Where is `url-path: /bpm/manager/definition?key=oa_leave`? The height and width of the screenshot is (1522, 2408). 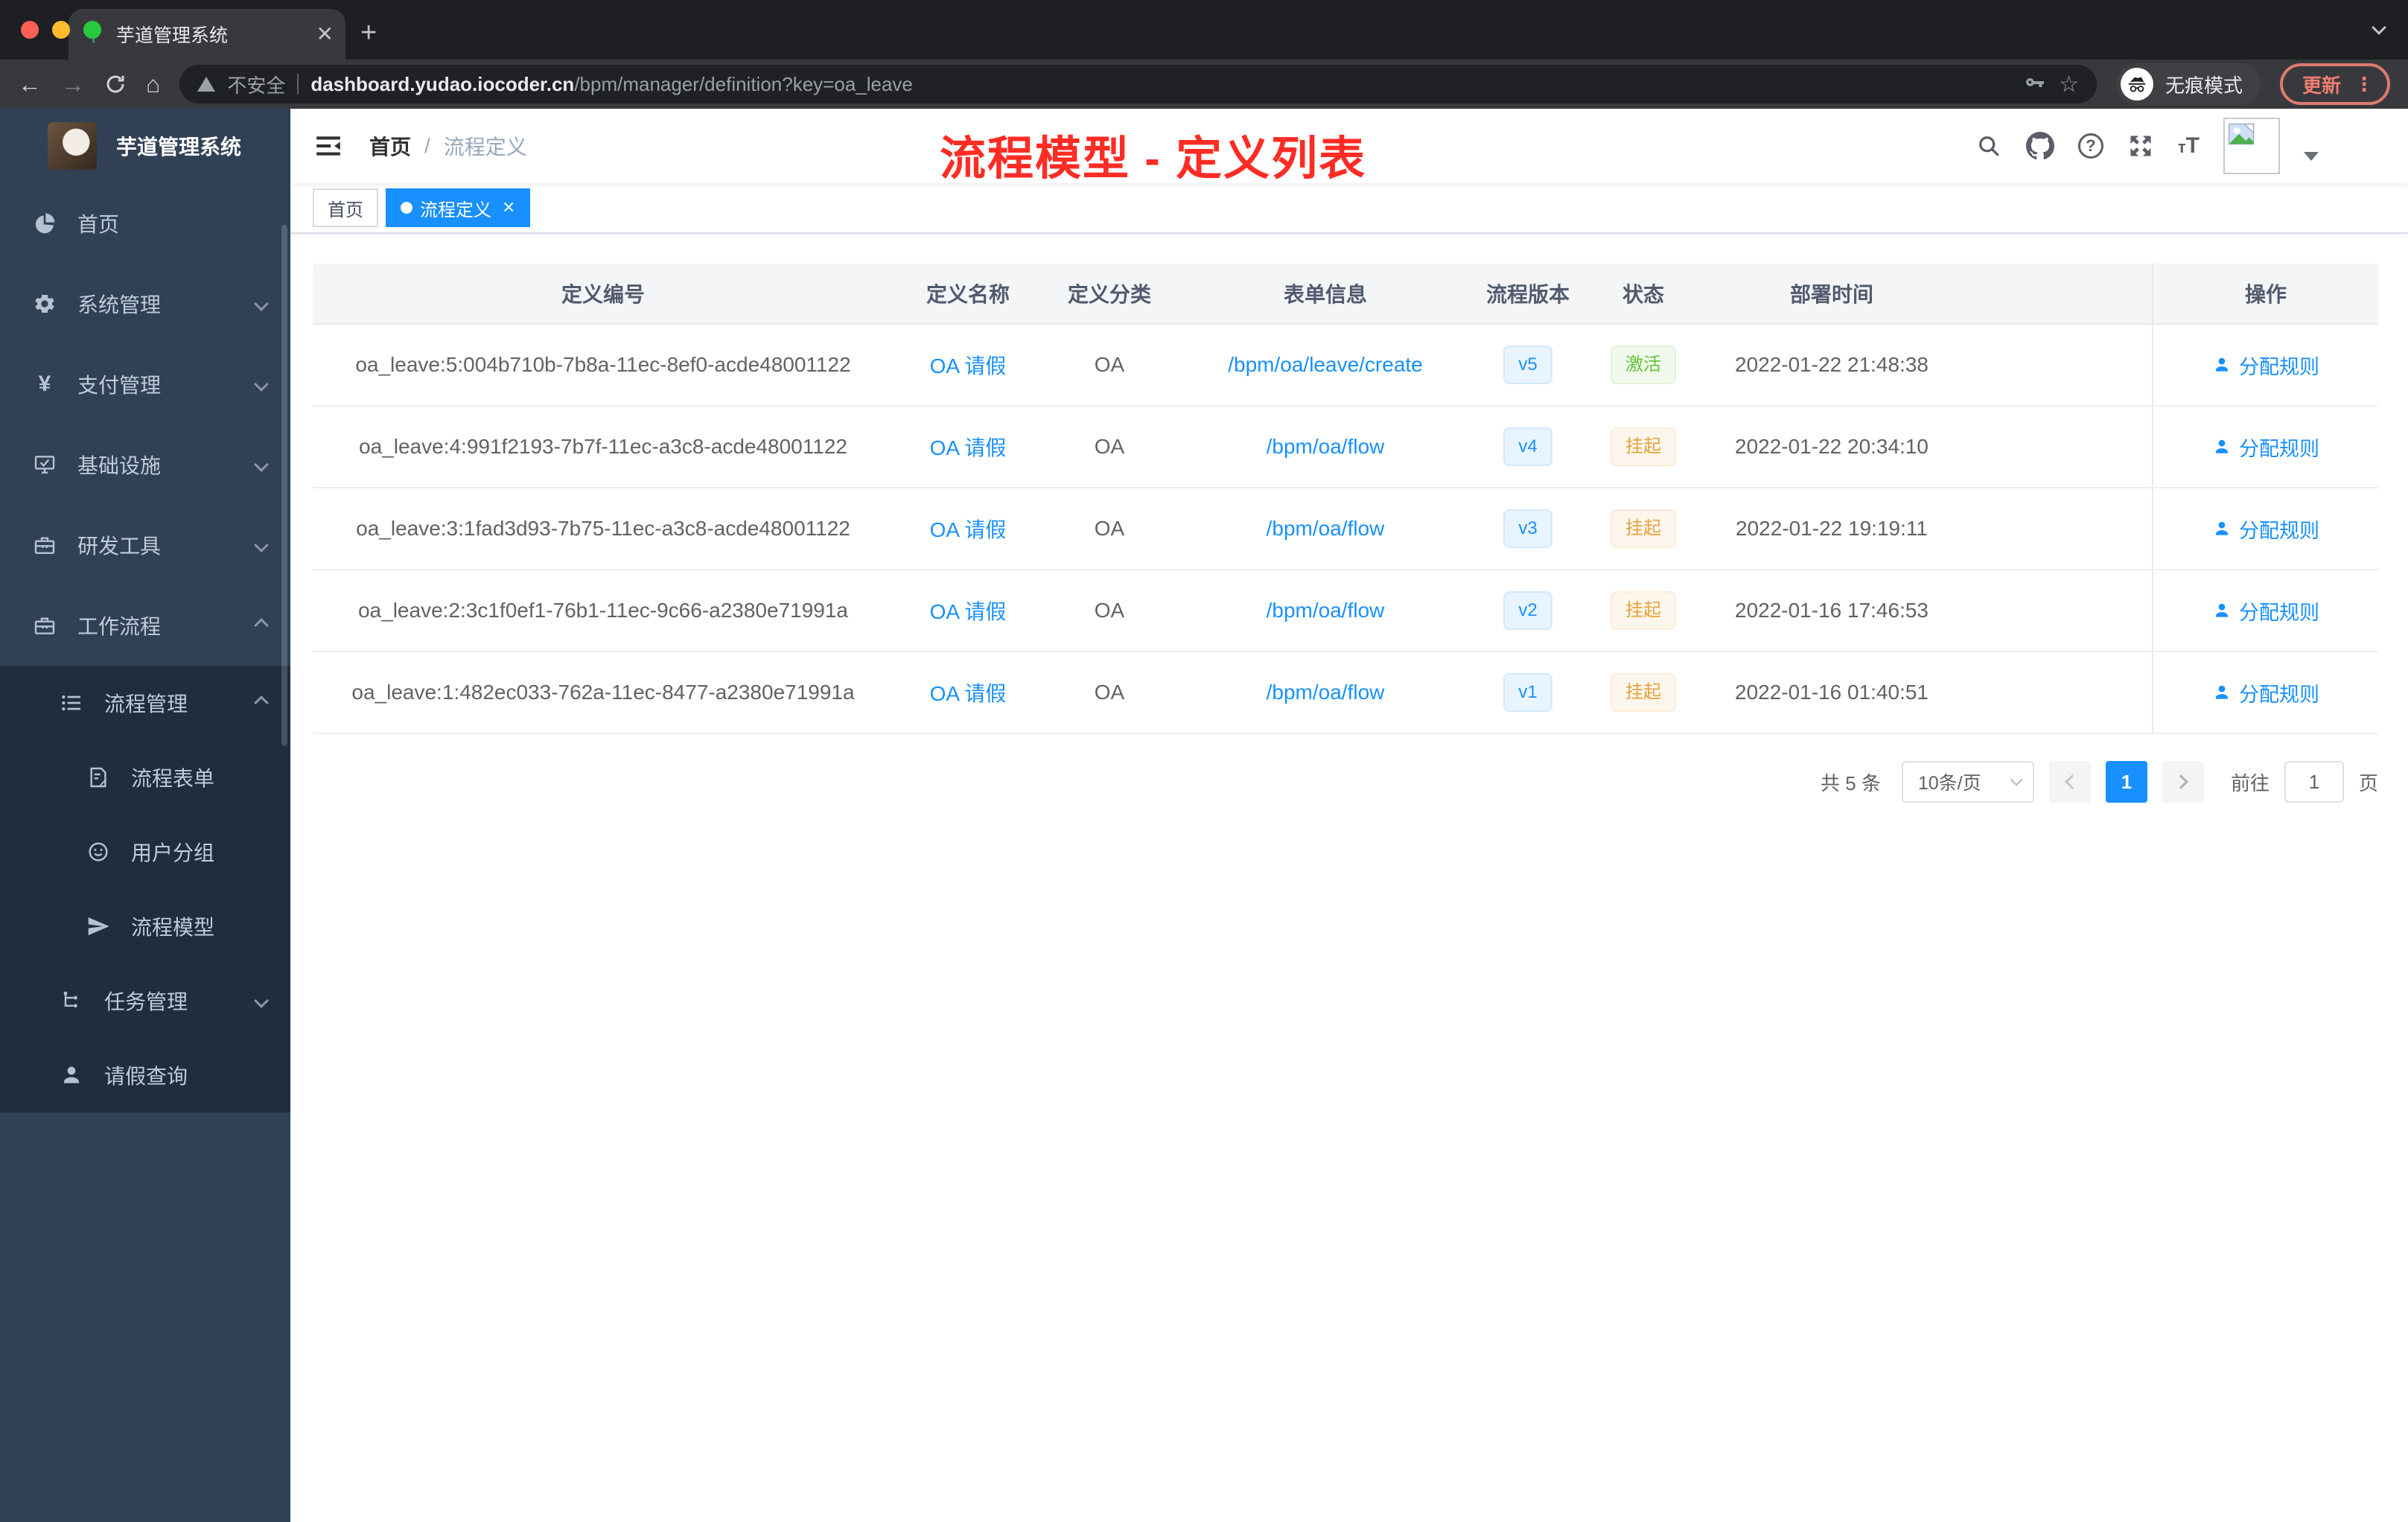 url-path: /bpm/manager/definition?key=oa_leave is located at coordinates (743, 83).